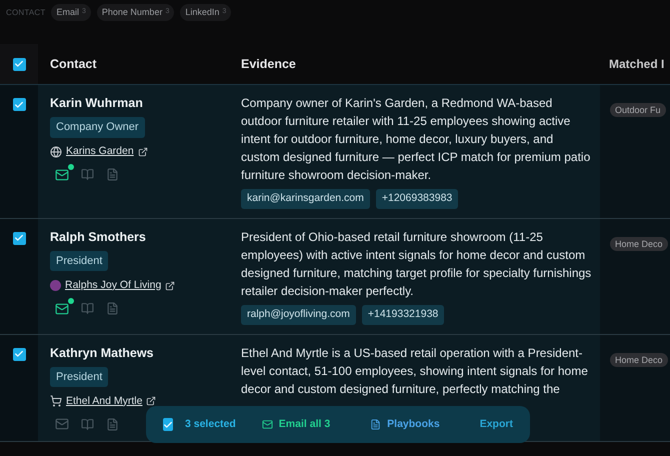 The image size is (670, 456). Describe the element at coordinates (496, 424) in the screenshot. I see `export-button: Export` at that location.